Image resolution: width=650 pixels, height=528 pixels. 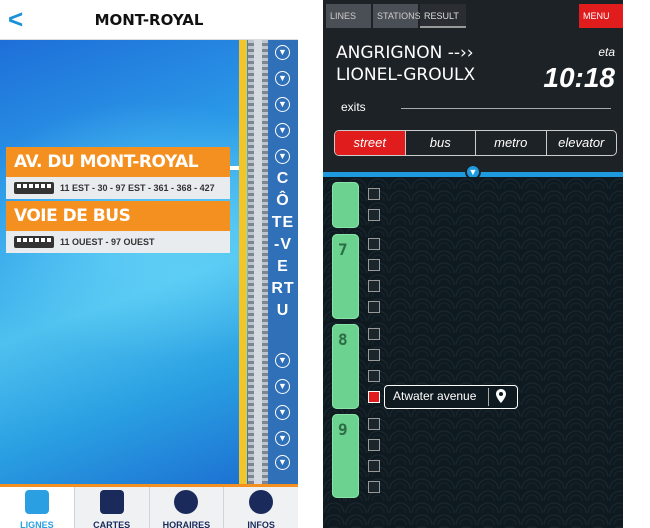 I want to click on car-number: 8, so click(x=343, y=339).